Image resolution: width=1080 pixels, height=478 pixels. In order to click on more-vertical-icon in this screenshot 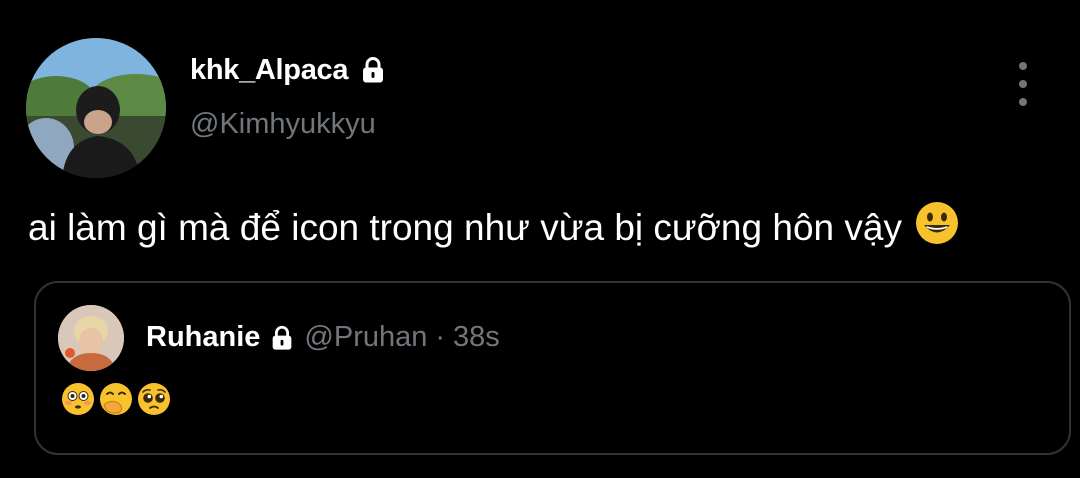, I will do `click(1023, 66)`.